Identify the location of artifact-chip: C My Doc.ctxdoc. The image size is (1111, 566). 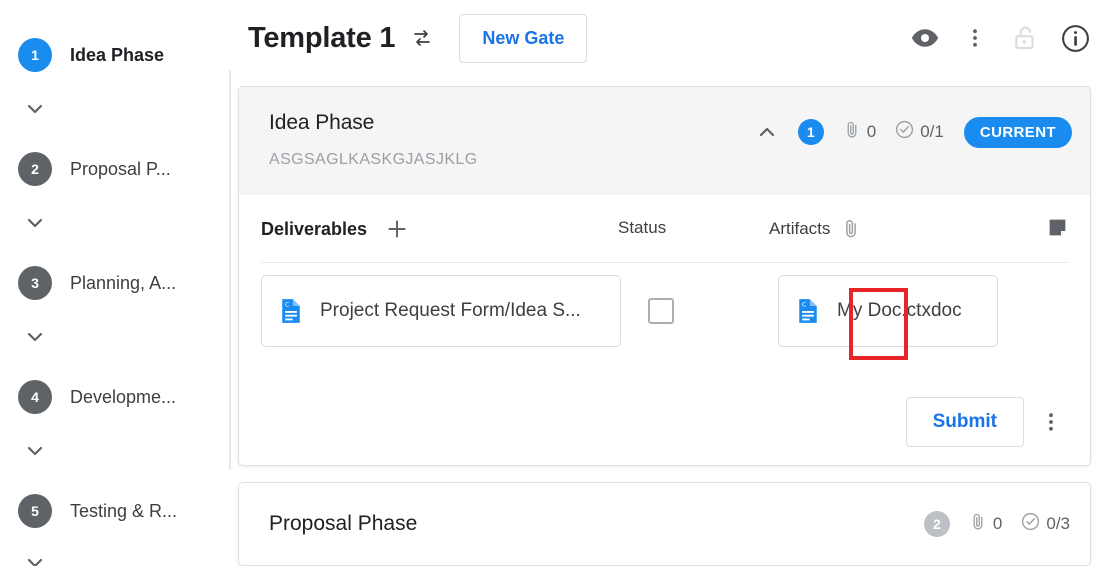
(888, 311).